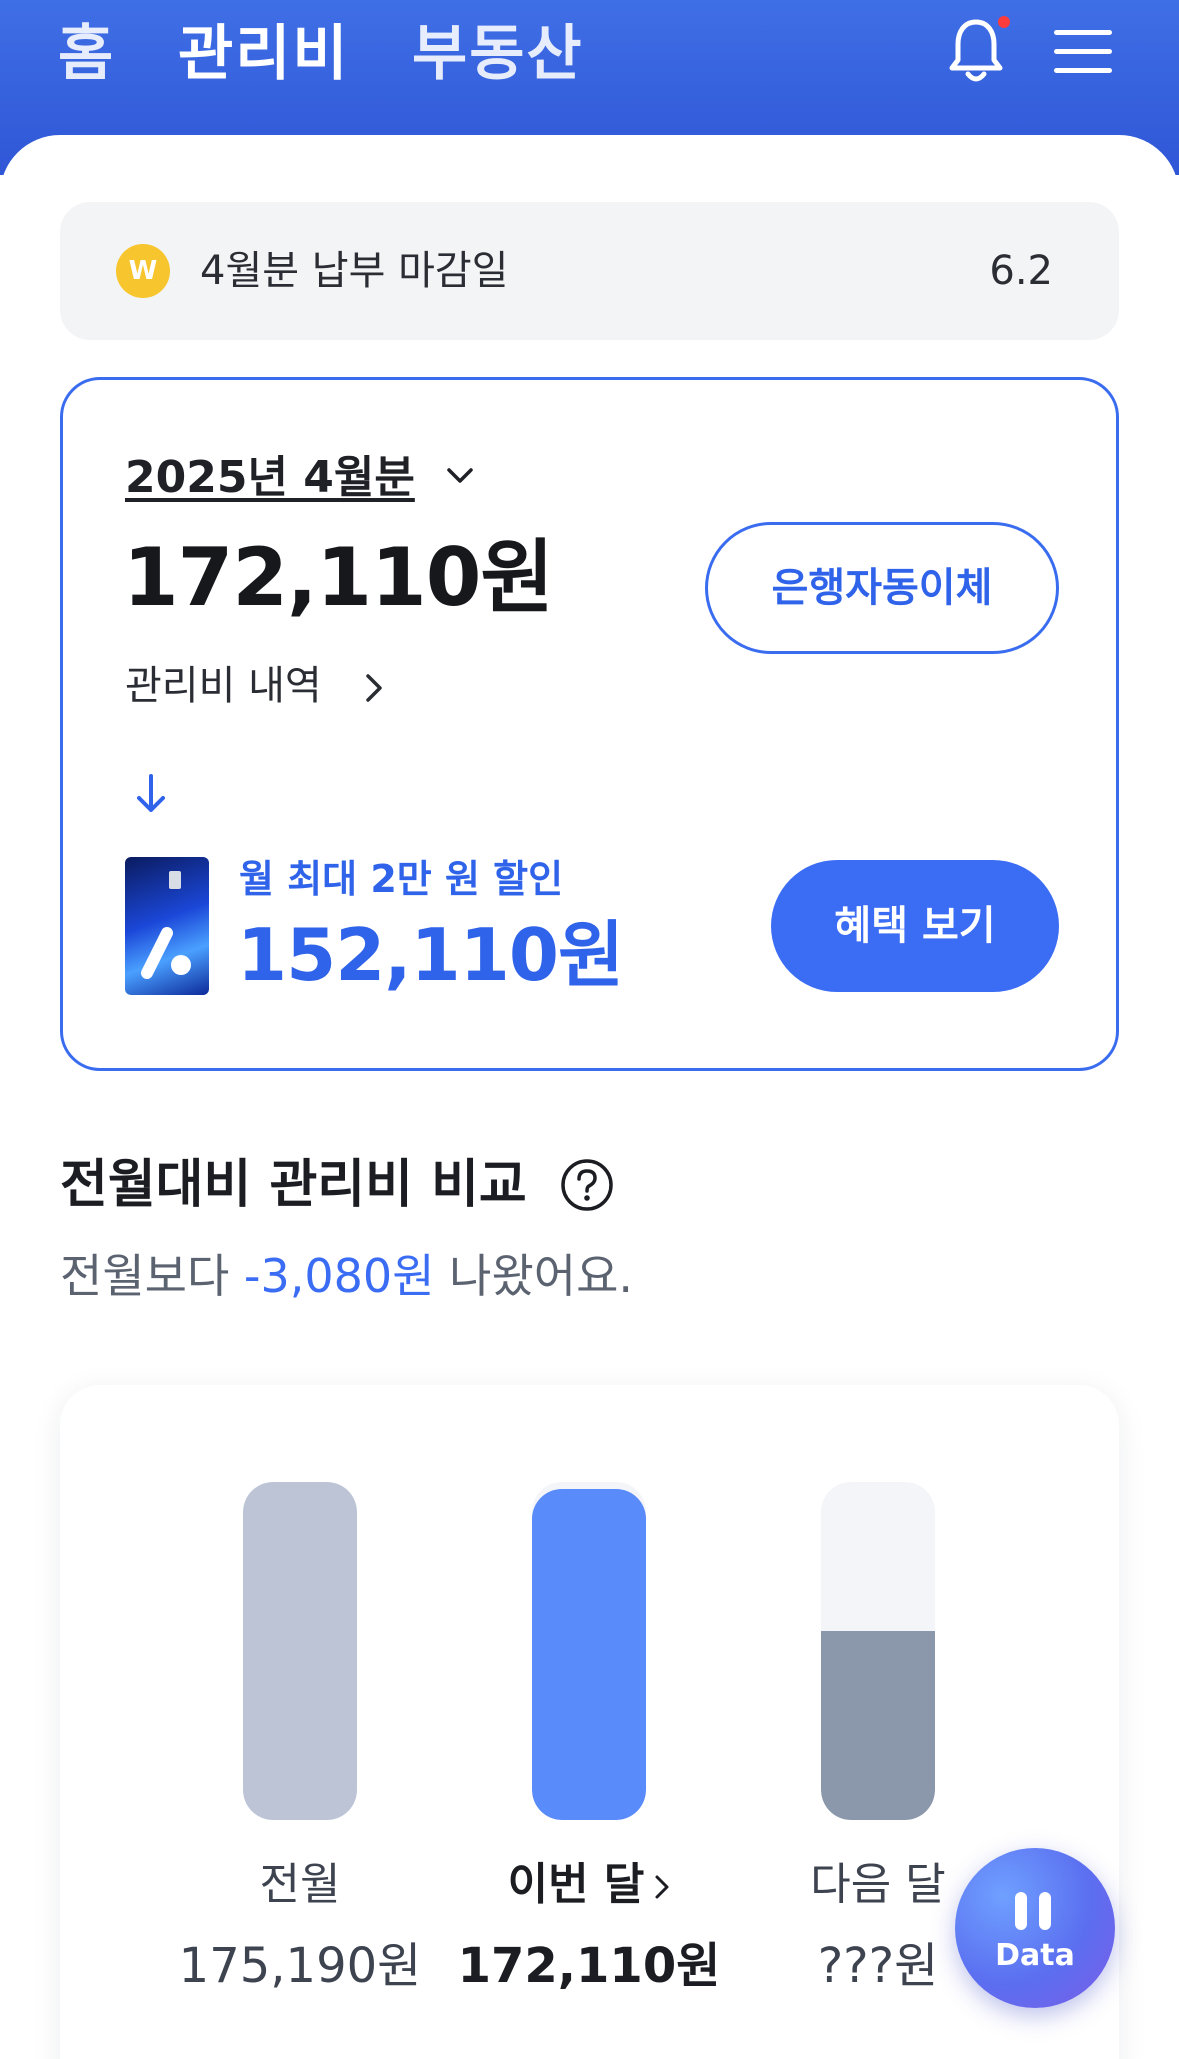 This screenshot has width=1179, height=2059. I want to click on bill-detail-link: 관리비 내역, so click(223, 686).